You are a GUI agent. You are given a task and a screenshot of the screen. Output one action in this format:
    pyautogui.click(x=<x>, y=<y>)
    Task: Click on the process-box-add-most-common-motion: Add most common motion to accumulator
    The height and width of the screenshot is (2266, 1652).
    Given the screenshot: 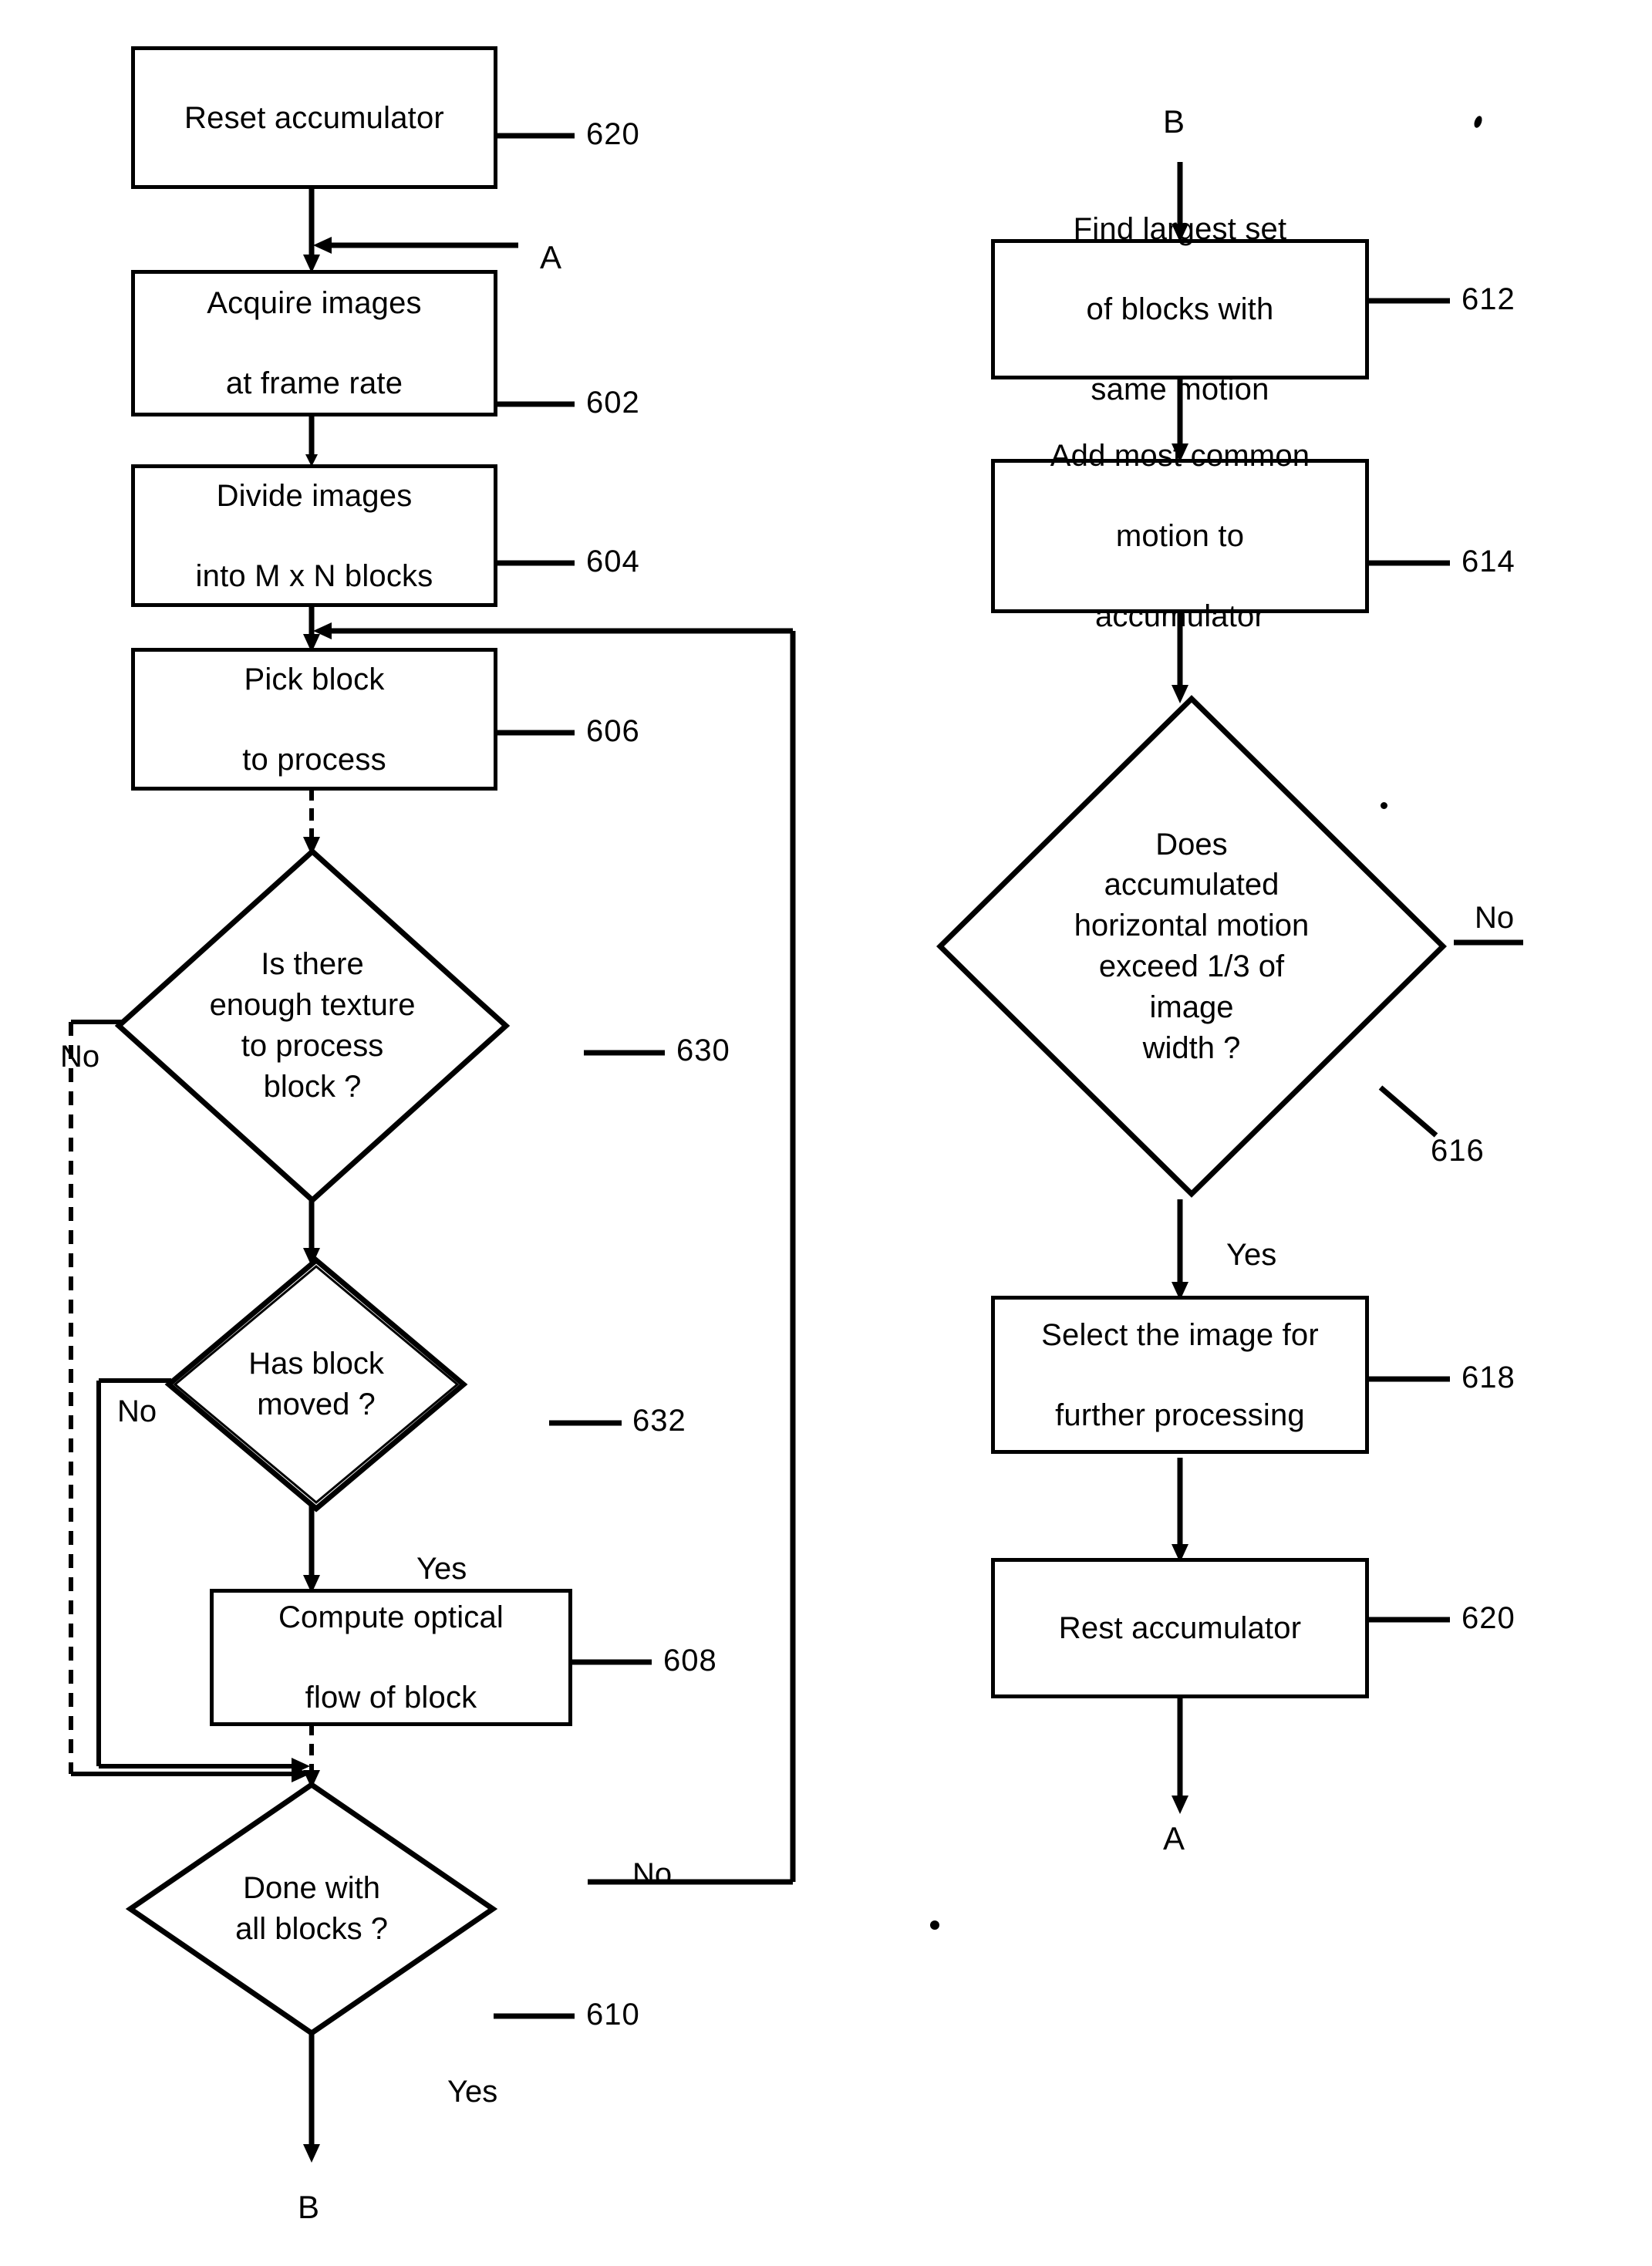 What is the action you would take?
    pyautogui.click(x=1180, y=536)
    